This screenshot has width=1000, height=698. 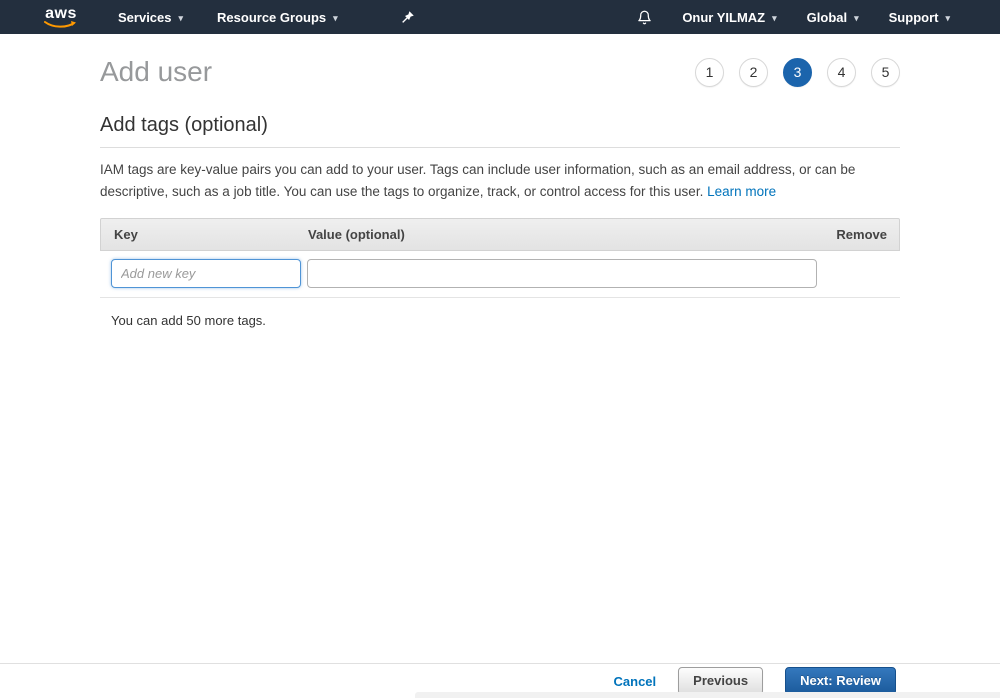 I want to click on tags-table-header: Key Value (optional) Remove, so click(x=500, y=234).